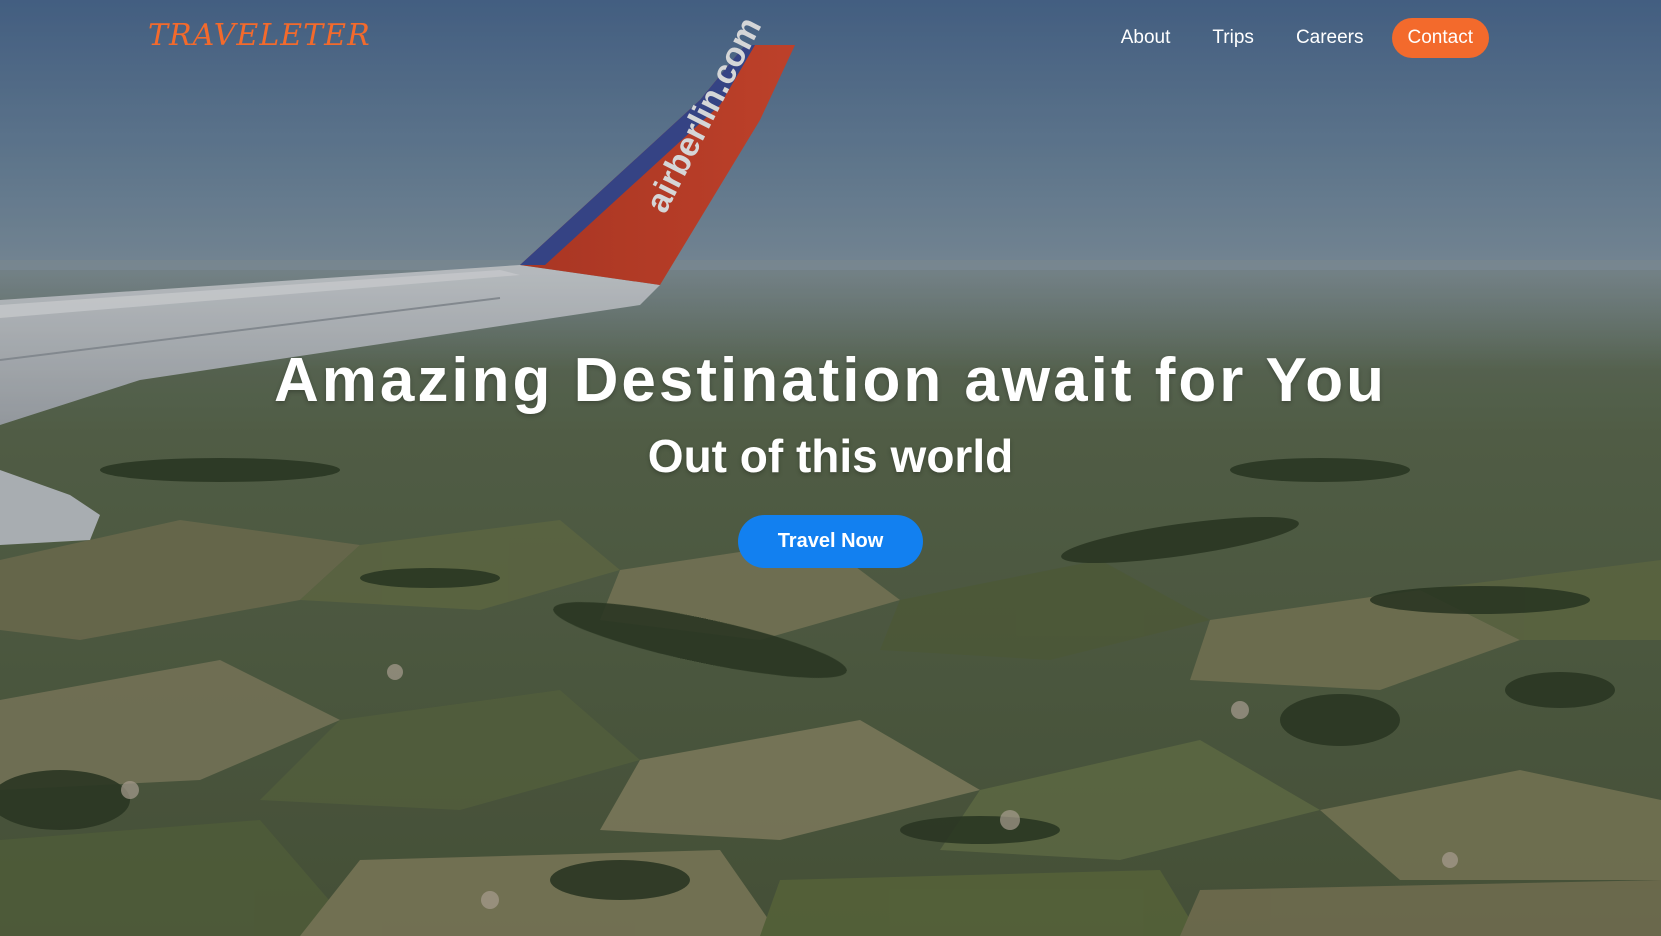 Image resolution: width=1661 pixels, height=936 pixels. What do you see at coordinates (830, 38) in the screenshot?
I see `top-navbar: TRAVELETER About Trips Careers Contact` at bounding box center [830, 38].